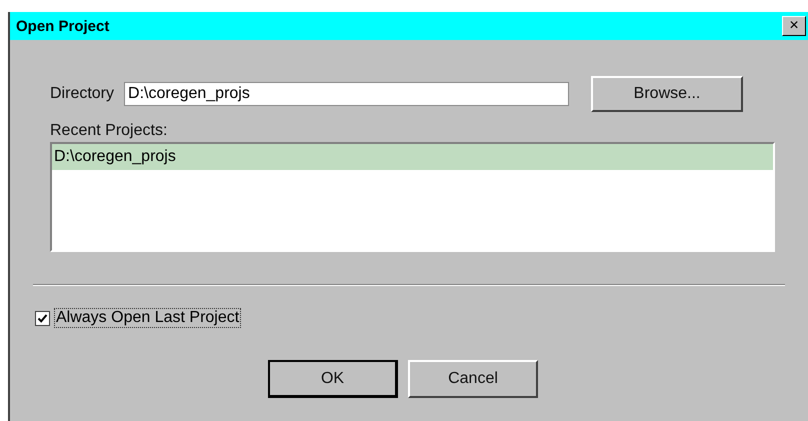  What do you see at coordinates (794, 26) in the screenshot?
I see `close-button: ×` at bounding box center [794, 26].